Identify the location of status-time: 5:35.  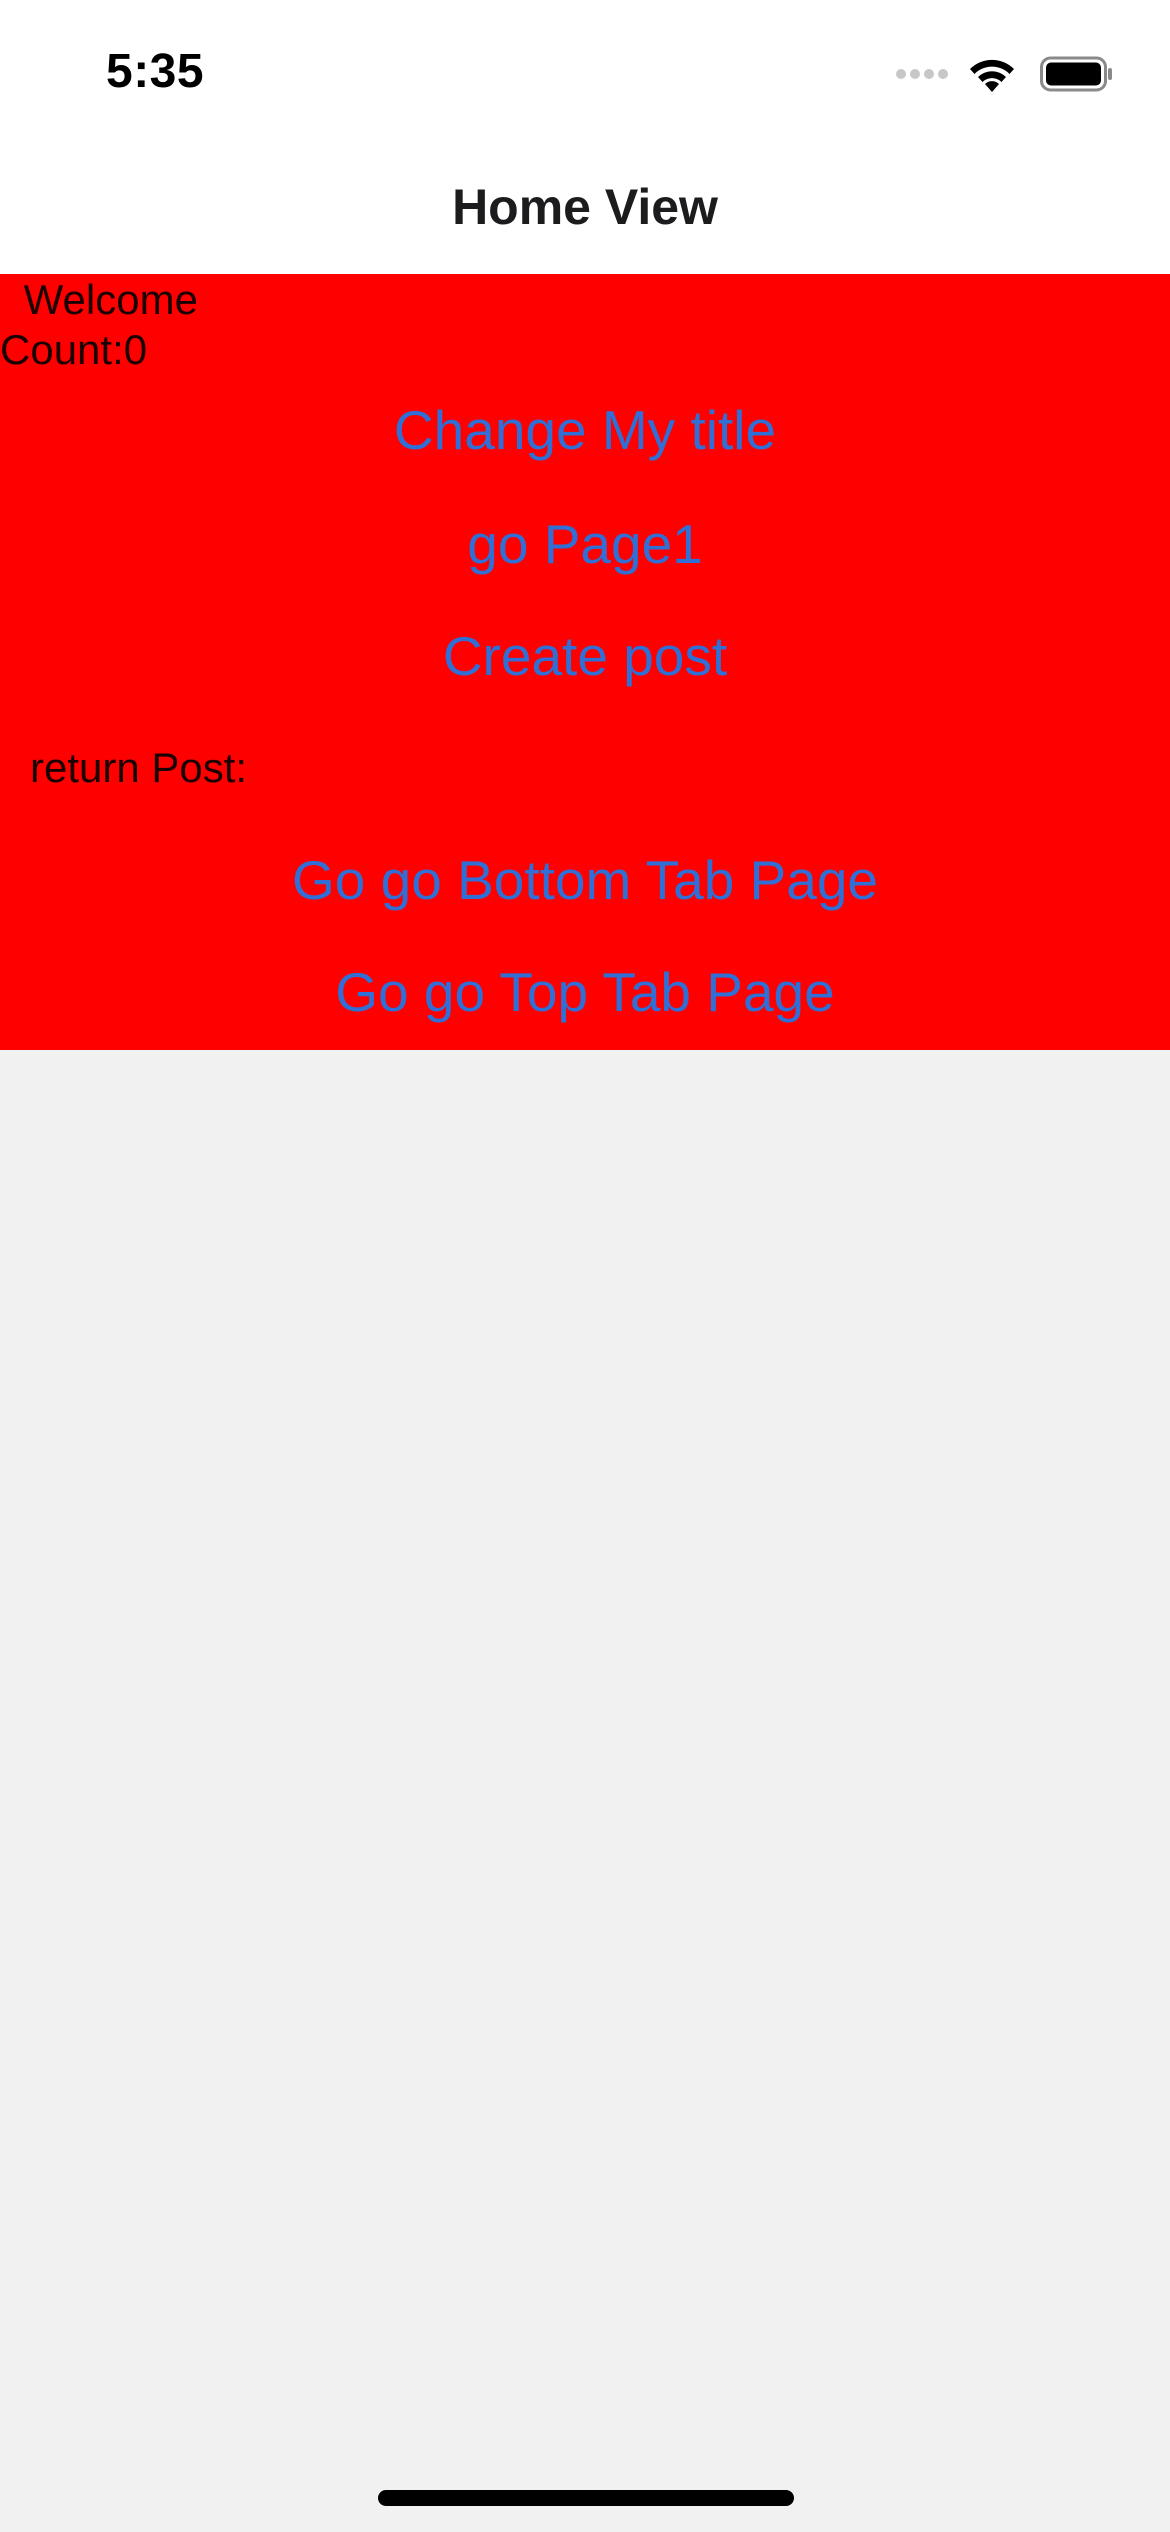
(155, 71).